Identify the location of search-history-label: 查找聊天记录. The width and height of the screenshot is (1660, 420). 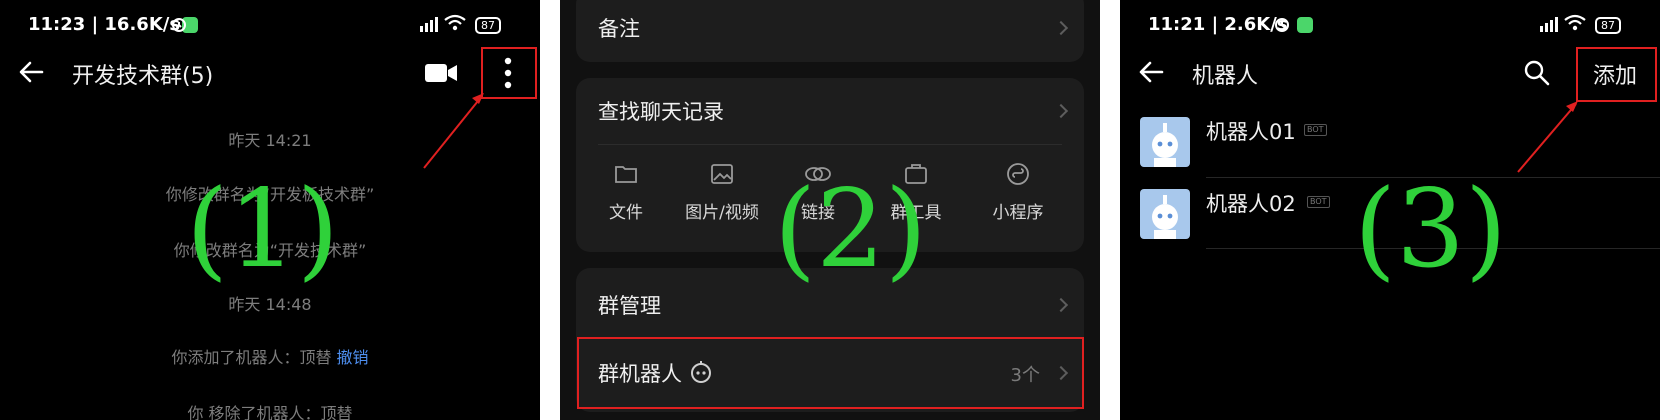
(661, 111).